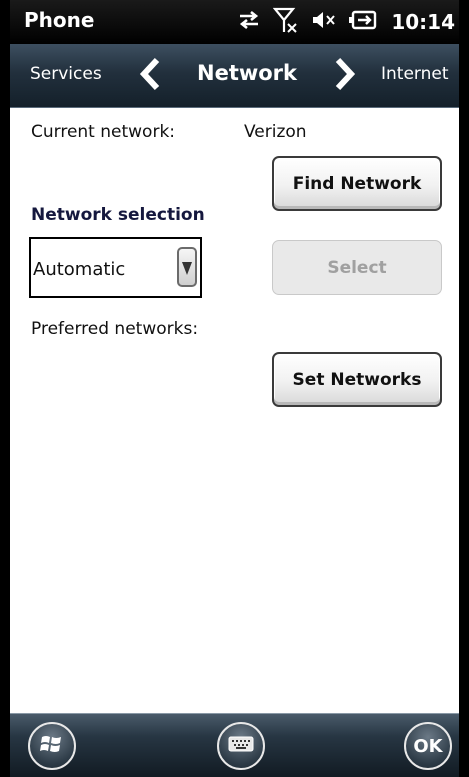  Describe the element at coordinates (345, 76) in the screenshot. I see `chevron-right-icon` at that location.